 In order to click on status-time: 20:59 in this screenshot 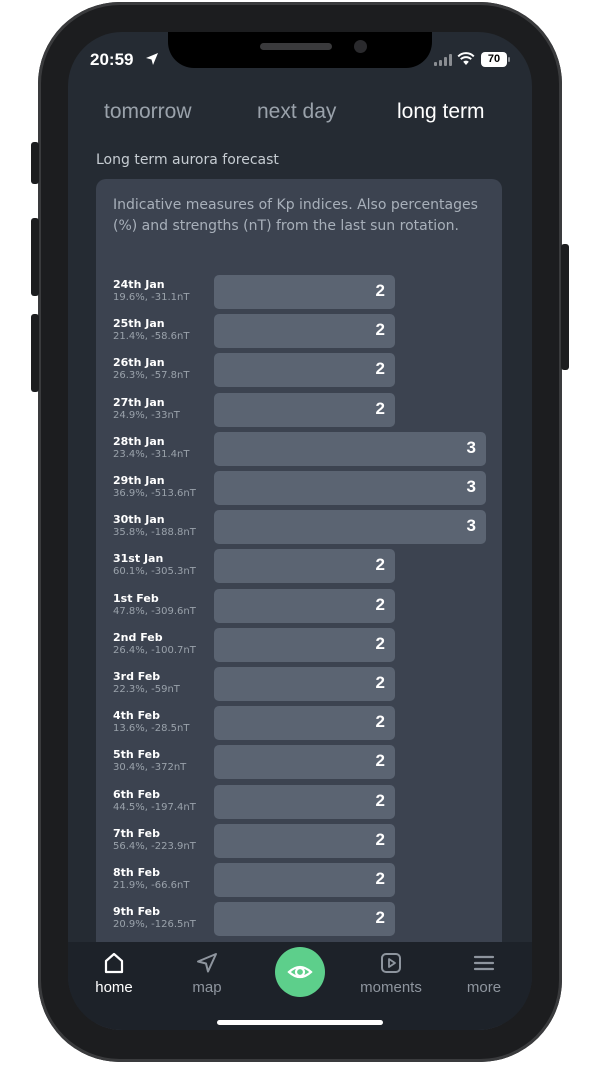, I will do `click(112, 59)`.